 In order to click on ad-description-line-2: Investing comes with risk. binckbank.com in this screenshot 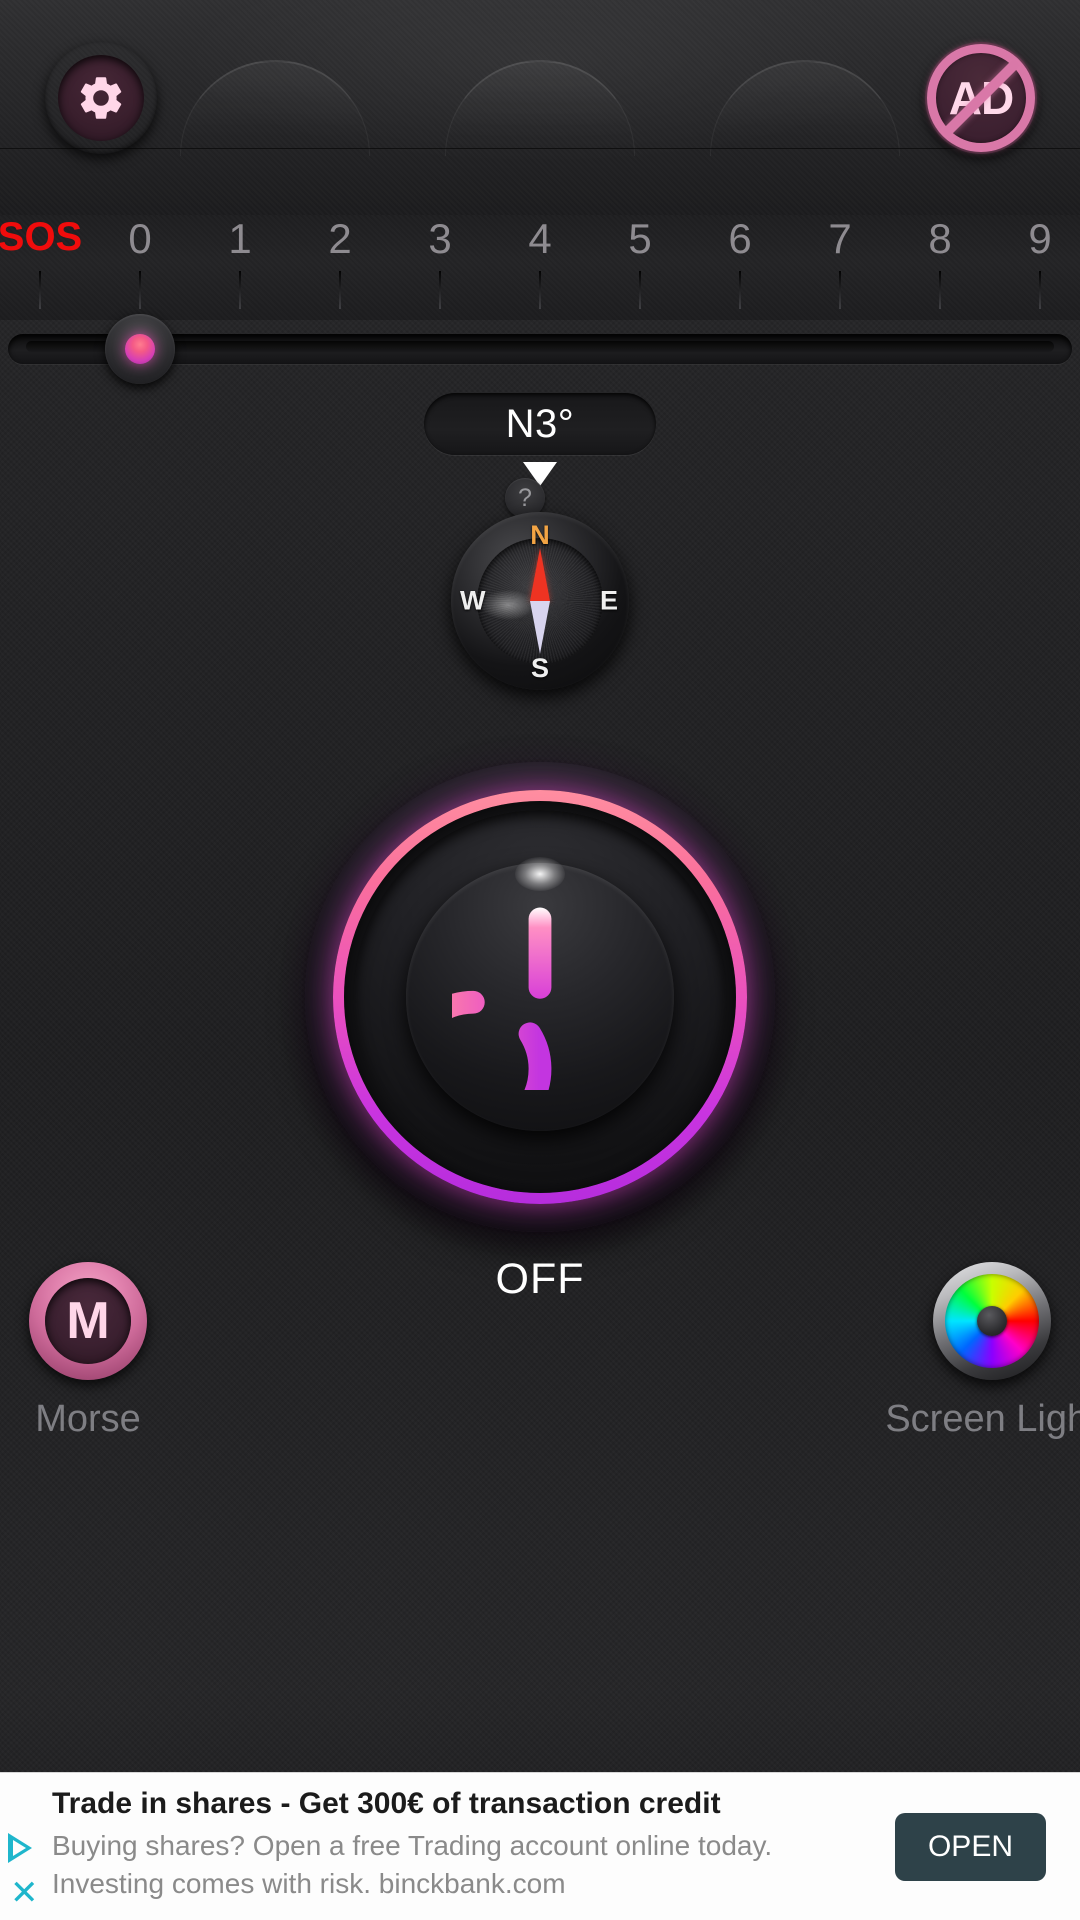, I will do `click(309, 1883)`.